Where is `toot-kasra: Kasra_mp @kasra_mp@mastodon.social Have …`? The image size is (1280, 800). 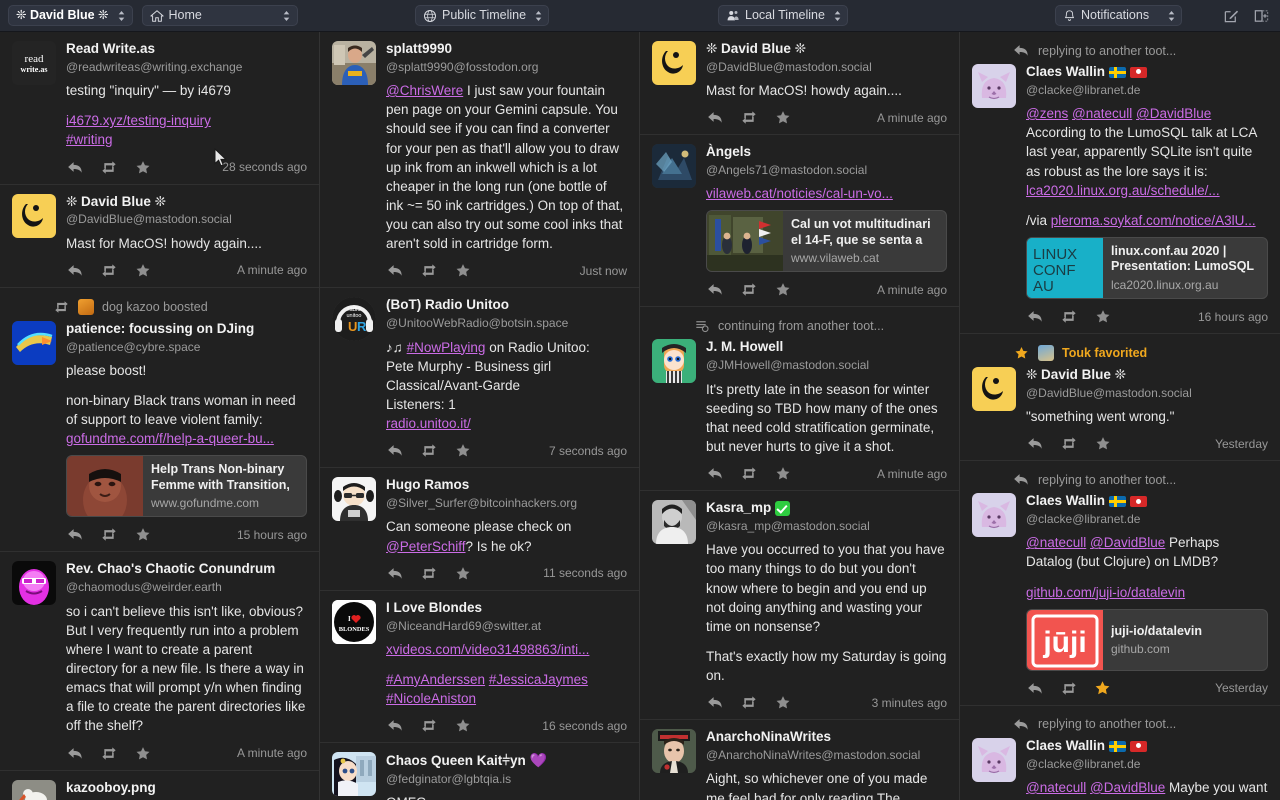 toot-kasra: Kasra_mp @kasra_mp@mastodon.social Have … is located at coordinates (799, 606).